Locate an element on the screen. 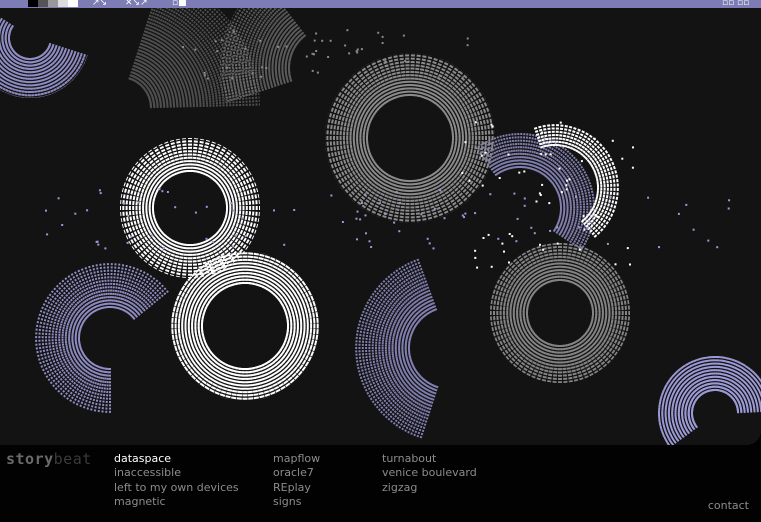 This screenshot has width=761, height=522. logo-part-story: story is located at coordinates (30, 459).